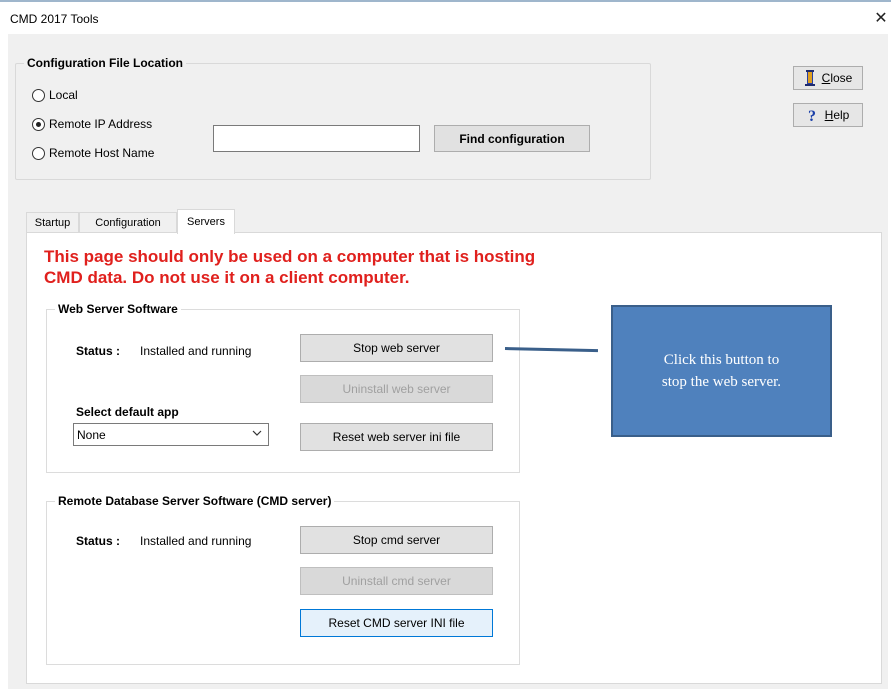 This screenshot has height=696, width=891. What do you see at coordinates (38, 153) in the screenshot?
I see `radio-remote-host-circle` at bounding box center [38, 153].